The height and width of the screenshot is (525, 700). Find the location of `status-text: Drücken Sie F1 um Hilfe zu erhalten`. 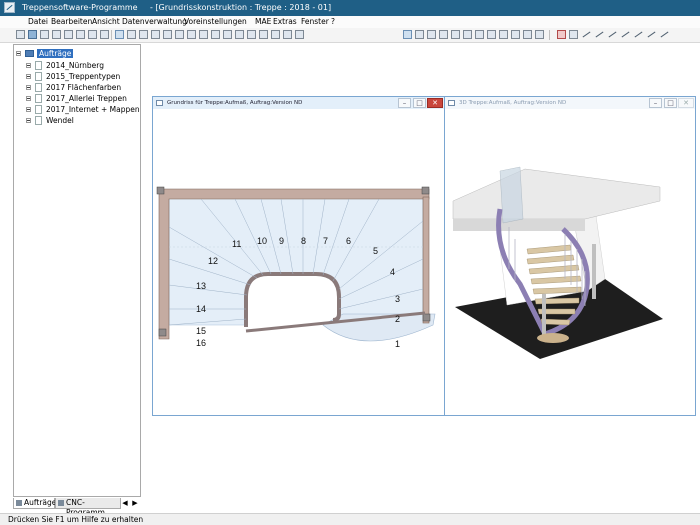

status-text: Drücken Sie F1 um Hilfe zu erhalten is located at coordinates (76, 519).